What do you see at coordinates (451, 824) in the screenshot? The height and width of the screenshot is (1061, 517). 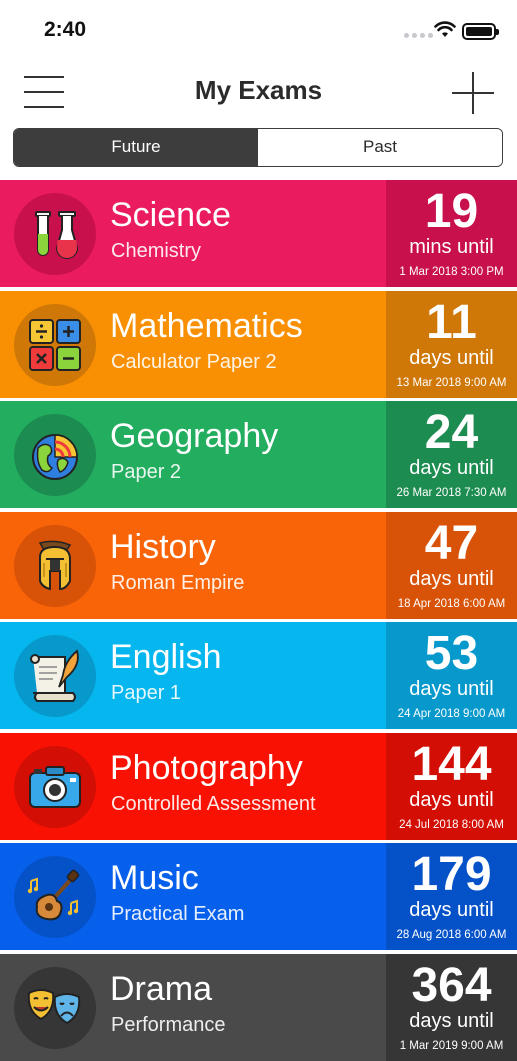 I see `exam-date: 24 Jul 2018 8:00 AM` at bounding box center [451, 824].